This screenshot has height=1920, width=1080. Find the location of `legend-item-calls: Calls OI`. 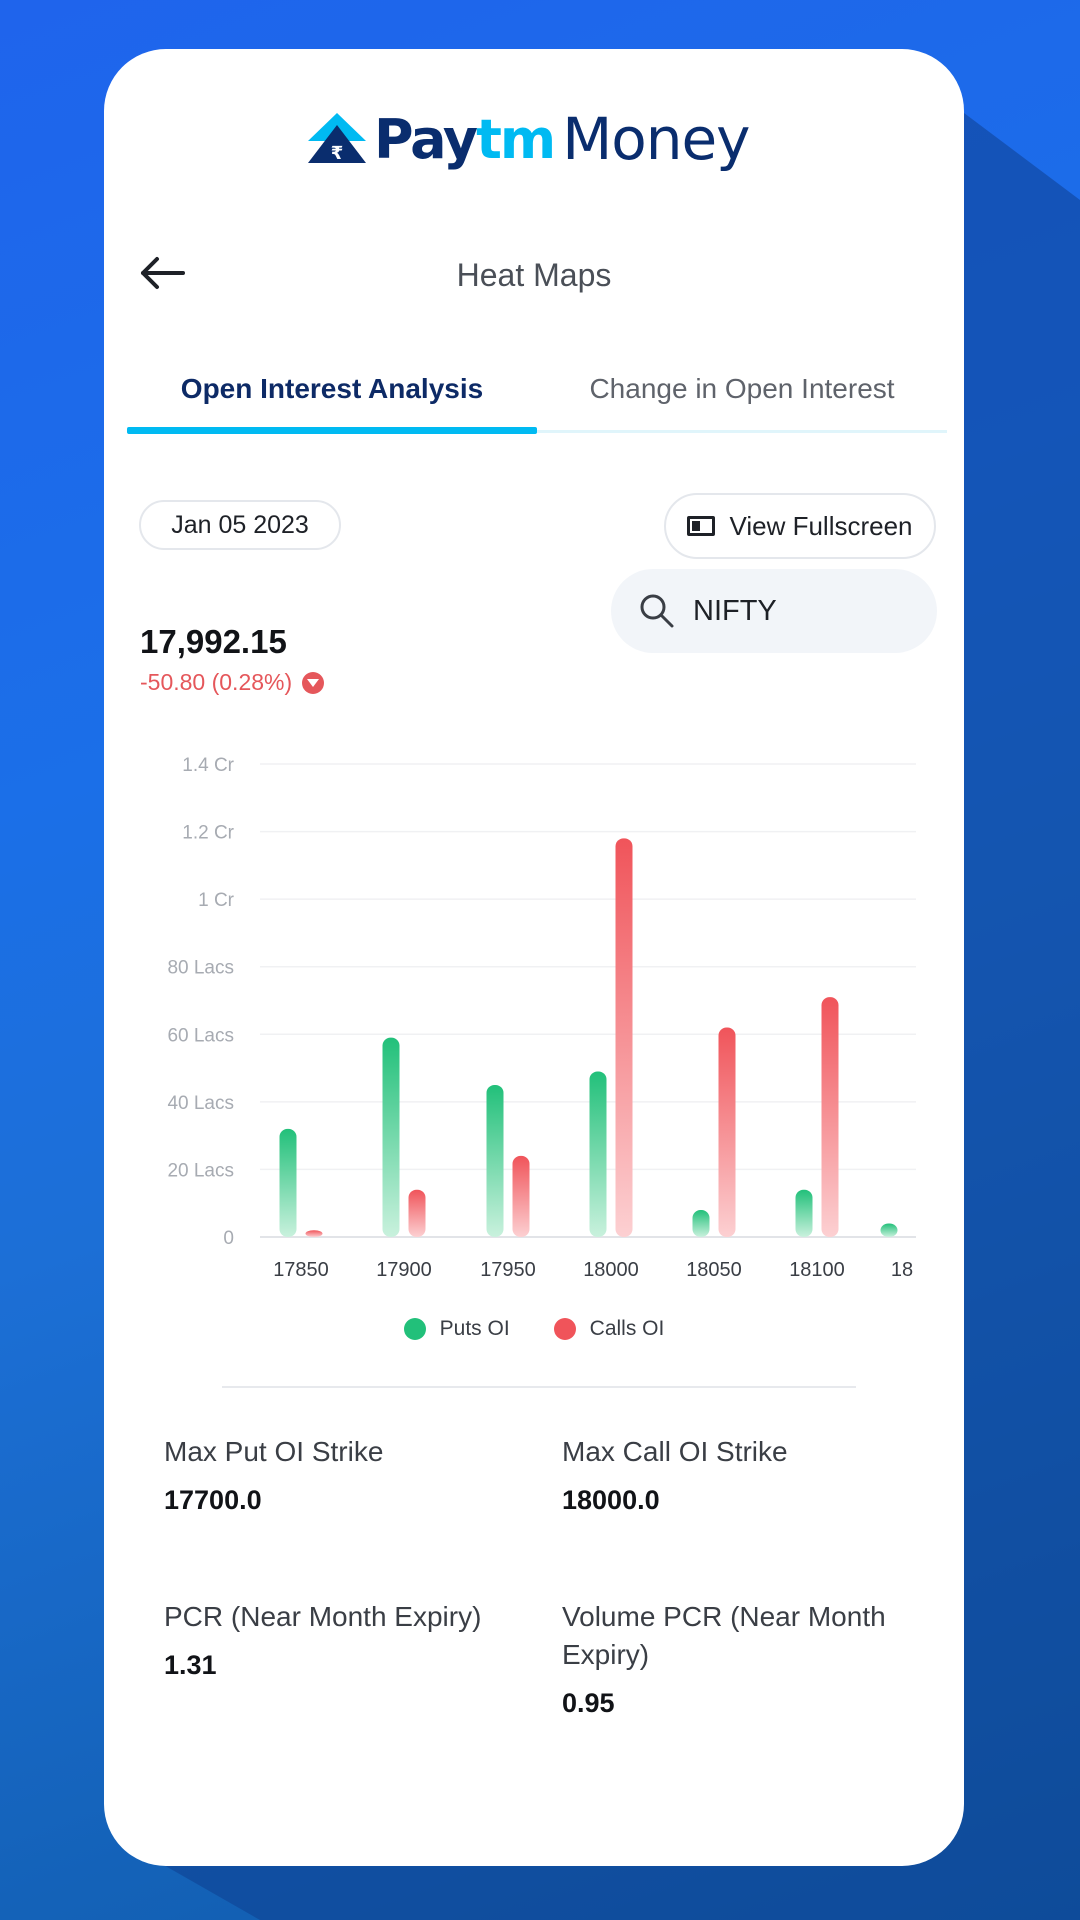

legend-item-calls: Calls OI is located at coordinates (609, 1329).